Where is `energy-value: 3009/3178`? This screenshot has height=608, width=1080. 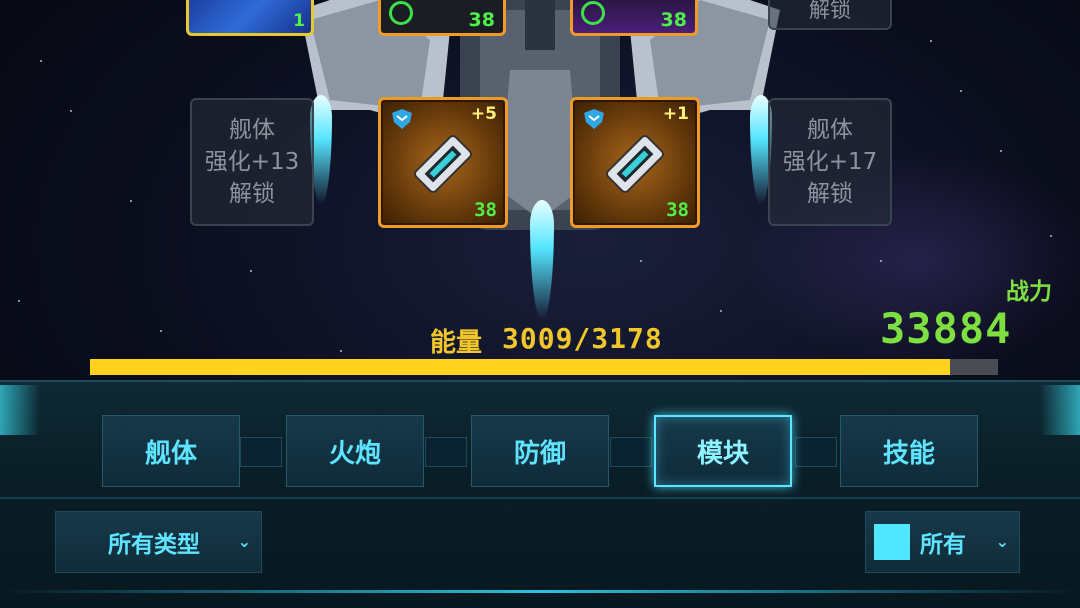
energy-value: 3009/3178 is located at coordinates (582, 338).